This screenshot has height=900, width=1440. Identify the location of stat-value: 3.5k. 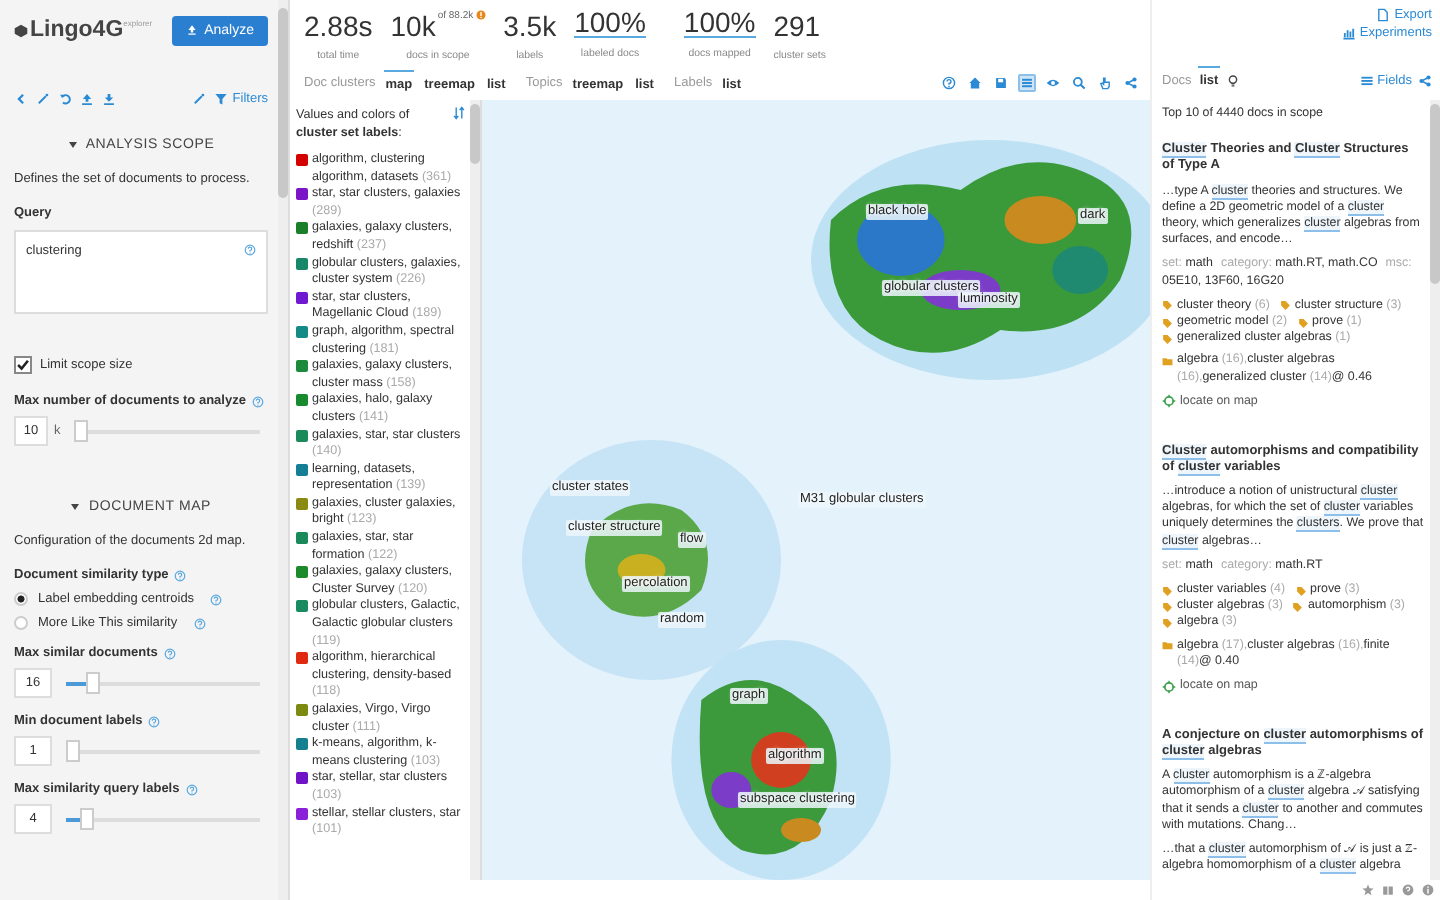
(530, 26).